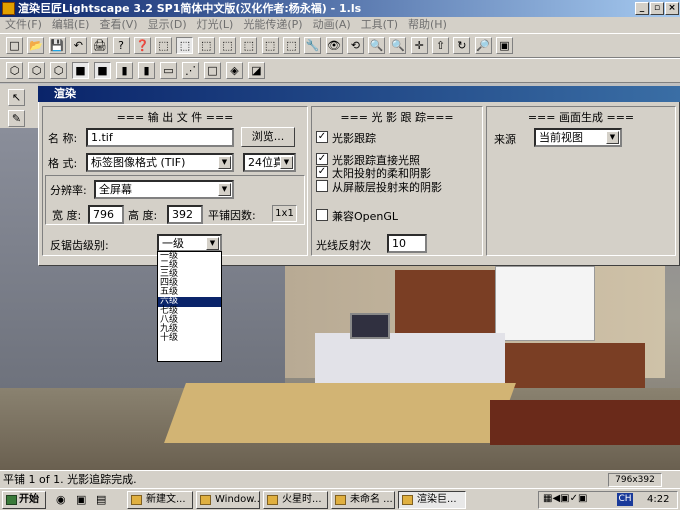 The height and width of the screenshot is (510, 680). Describe the element at coordinates (227, 45) in the screenshot. I see `toolbar1-button-10: ⬚` at that location.